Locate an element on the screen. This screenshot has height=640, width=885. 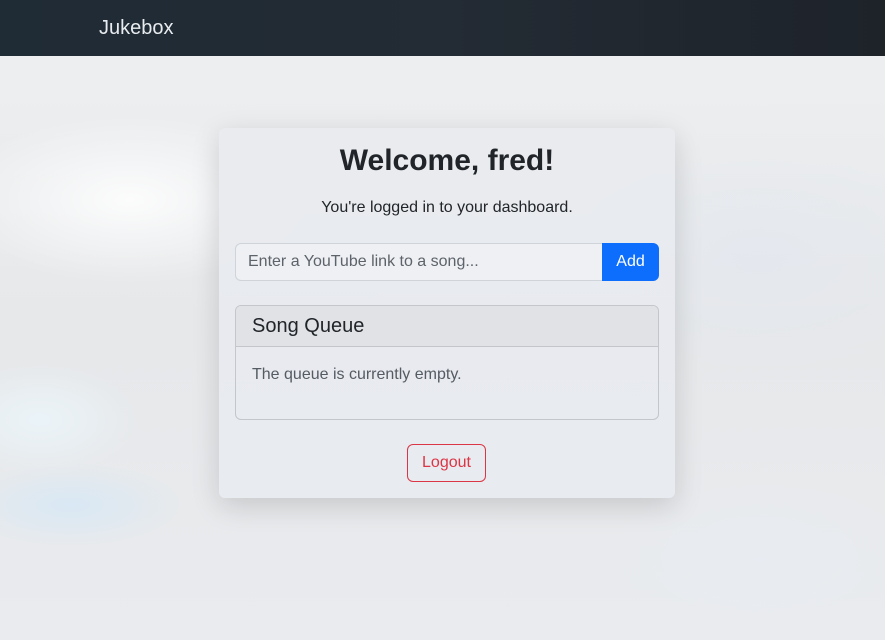
song-queue-body: The queue is currently empty. is located at coordinates (447, 375).